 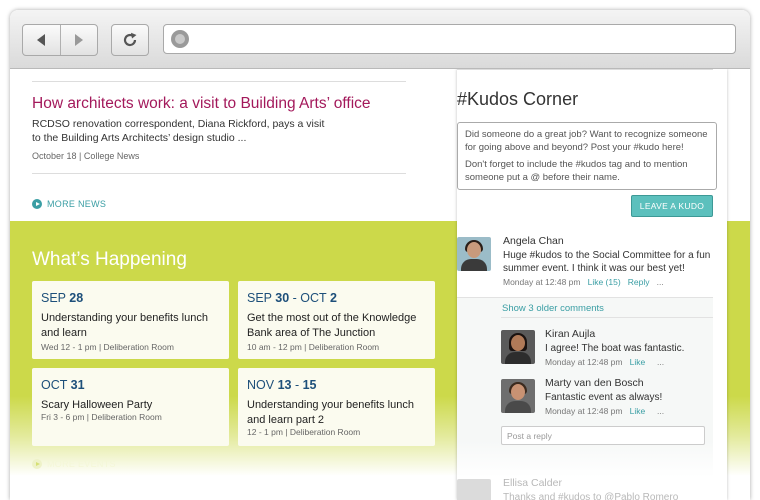 What do you see at coordinates (261, 385) in the screenshot?
I see `event-month: NOV` at bounding box center [261, 385].